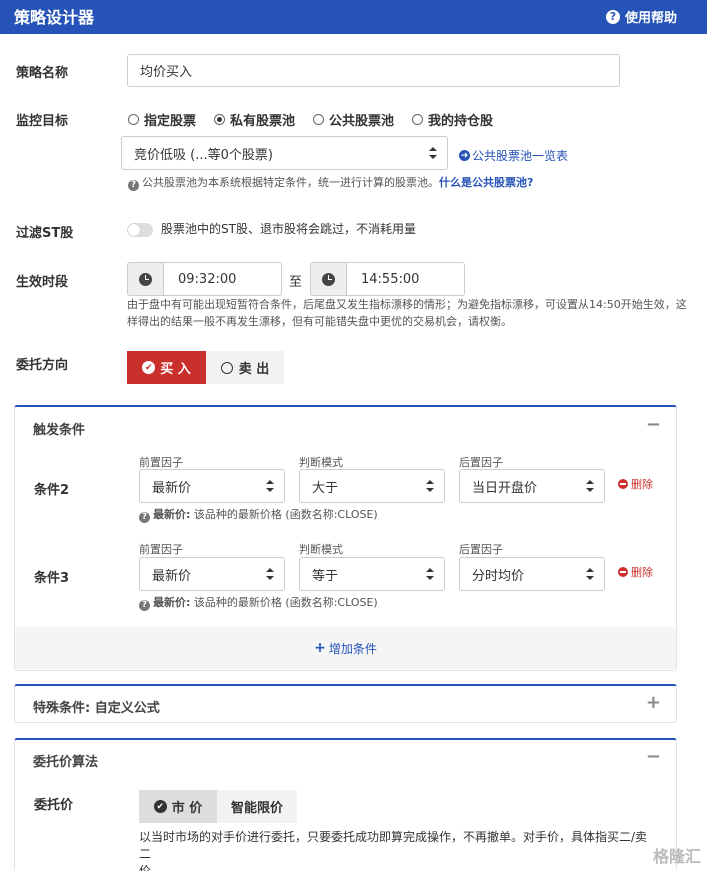  I want to click on plus-icon: +, so click(320, 648).